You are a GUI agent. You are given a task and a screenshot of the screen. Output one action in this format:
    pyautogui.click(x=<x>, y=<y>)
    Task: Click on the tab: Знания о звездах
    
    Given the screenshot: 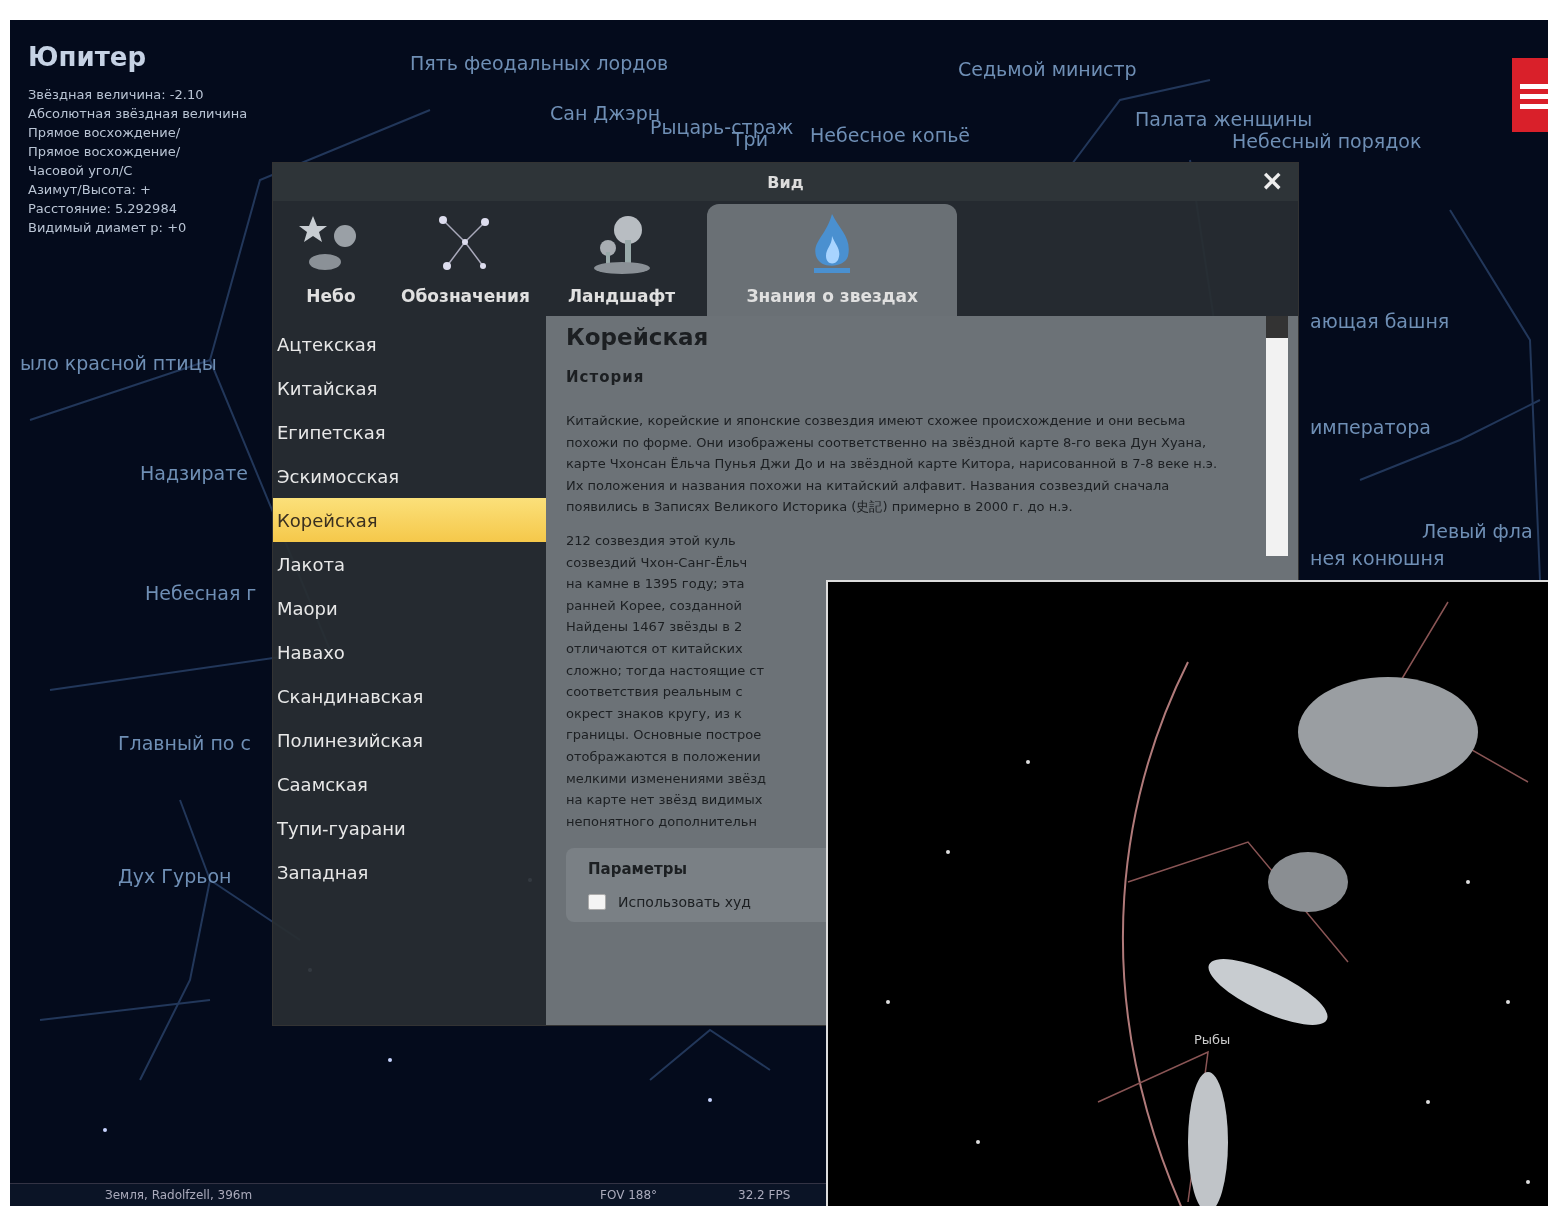 What is the action you would take?
    pyautogui.click(x=832, y=260)
    